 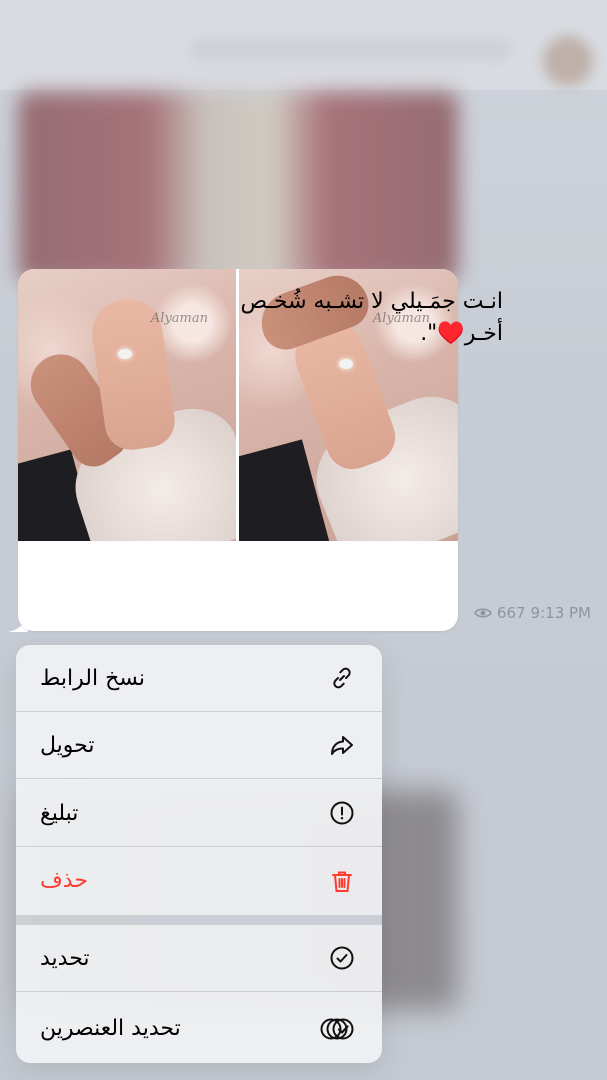 What do you see at coordinates (199, 958) in the screenshot?
I see `menu-item-select: تحديد` at bounding box center [199, 958].